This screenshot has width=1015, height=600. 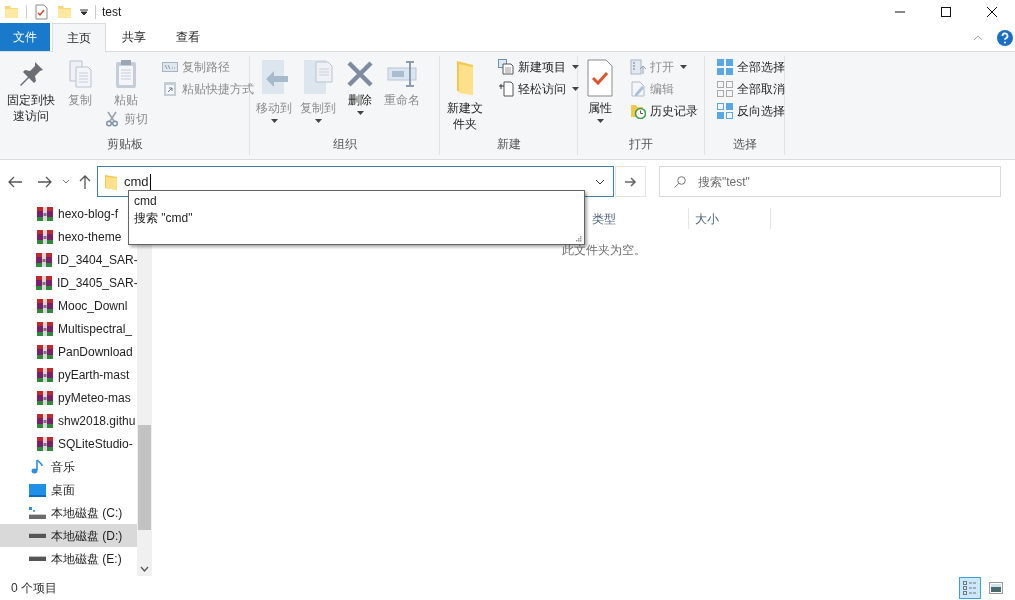 What do you see at coordinates (344, 144) in the screenshot?
I see `group-label: 组织` at bounding box center [344, 144].